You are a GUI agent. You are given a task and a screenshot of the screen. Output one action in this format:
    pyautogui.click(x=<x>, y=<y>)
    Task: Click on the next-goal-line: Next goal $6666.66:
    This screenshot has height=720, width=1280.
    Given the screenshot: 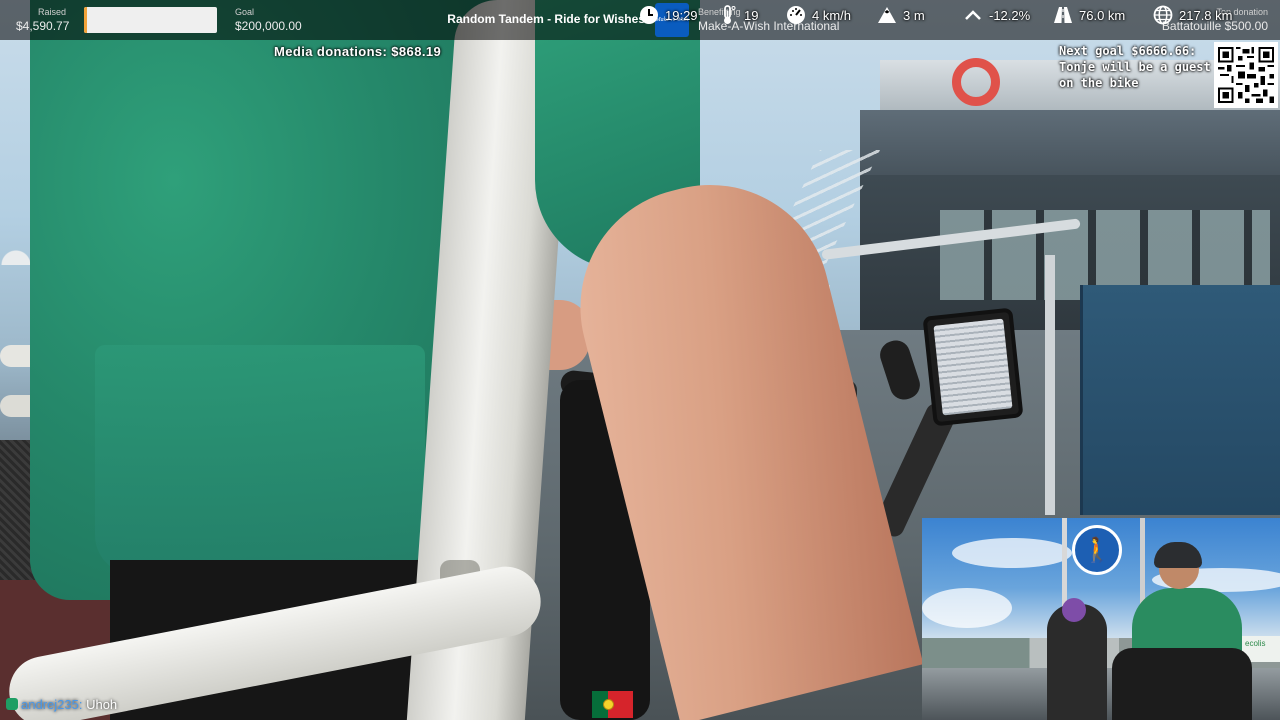 What is the action you would take?
    pyautogui.click(x=1128, y=51)
    